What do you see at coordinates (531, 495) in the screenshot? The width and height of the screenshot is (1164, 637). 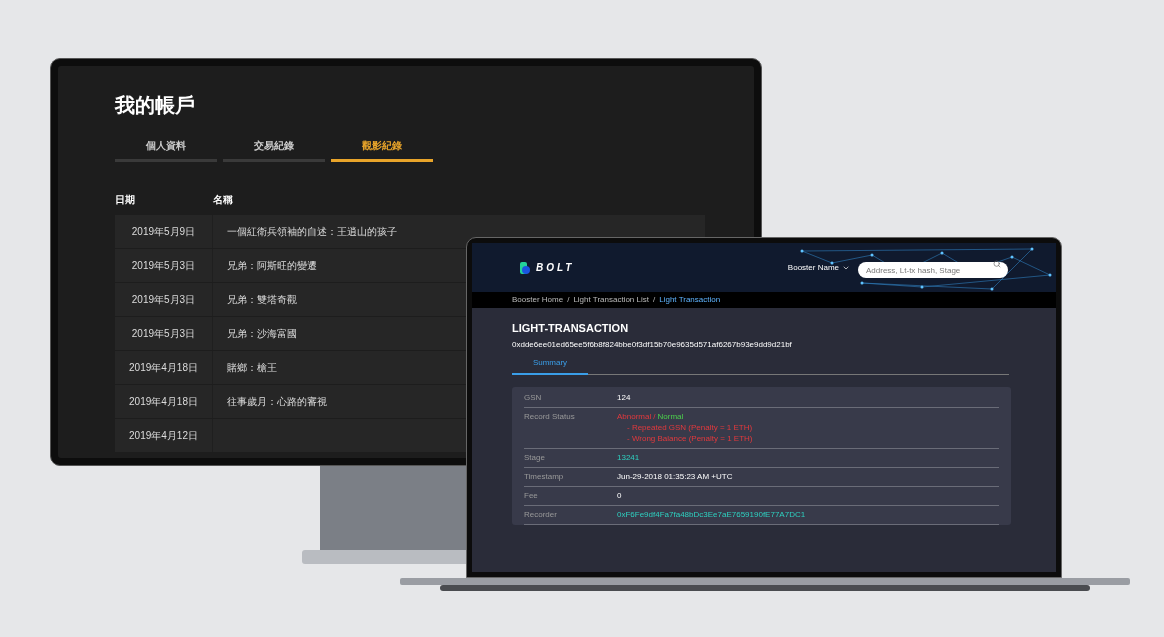 I see `detail-label: Fee` at bounding box center [531, 495].